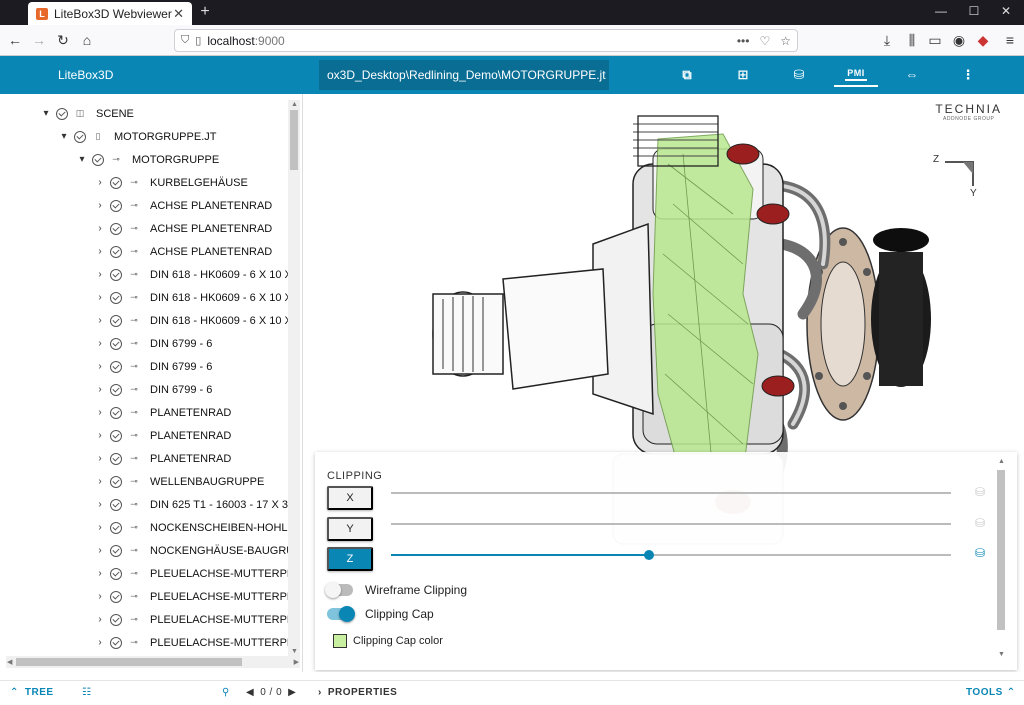 The height and width of the screenshot is (705, 1024). Describe the element at coordinates (86, 692) in the screenshot. I see `tree-list-icon: ☷` at that location.